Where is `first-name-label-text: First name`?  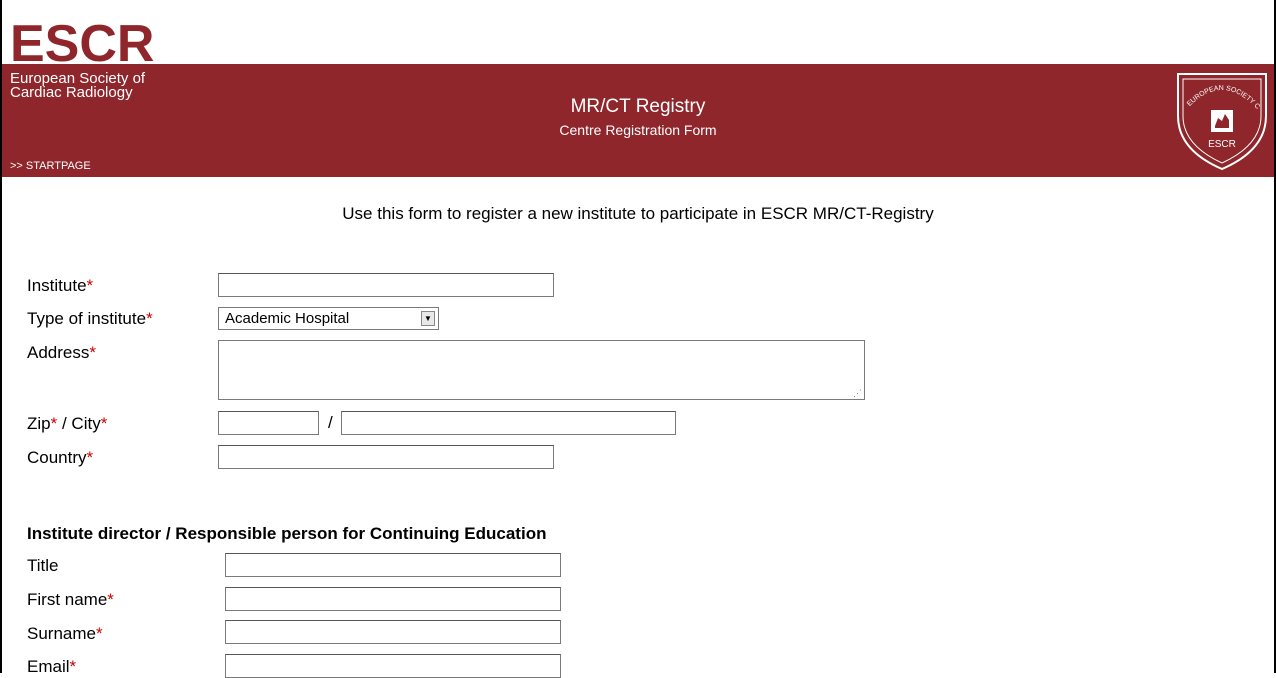
first-name-label-text: First name is located at coordinates (67, 599).